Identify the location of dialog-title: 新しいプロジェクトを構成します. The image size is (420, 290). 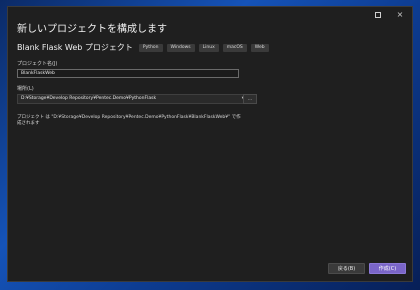
(92, 29).